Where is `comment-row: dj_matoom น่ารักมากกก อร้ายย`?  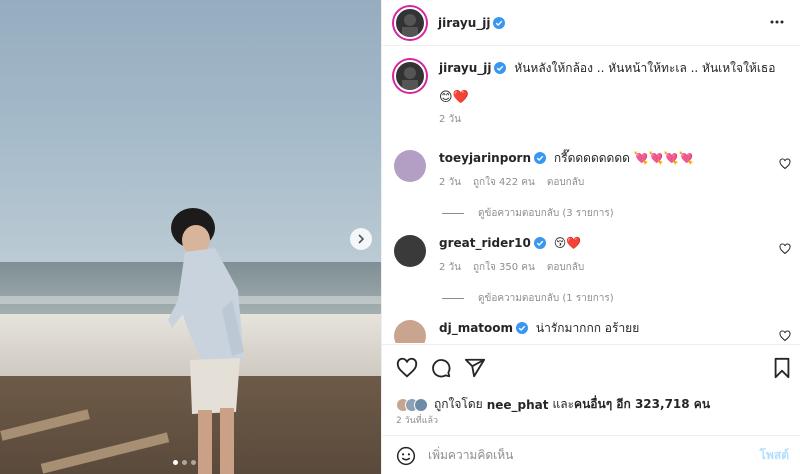 comment-row: dj_matoom น่ารักมากกก อร้ายย is located at coordinates (516, 331).